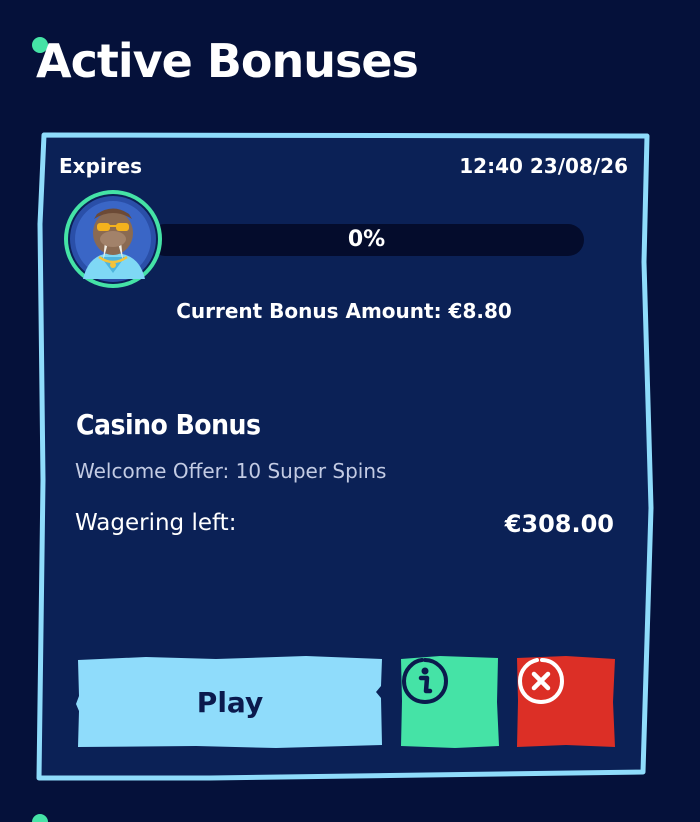  What do you see at coordinates (425, 681) in the screenshot?
I see `info-icon` at bounding box center [425, 681].